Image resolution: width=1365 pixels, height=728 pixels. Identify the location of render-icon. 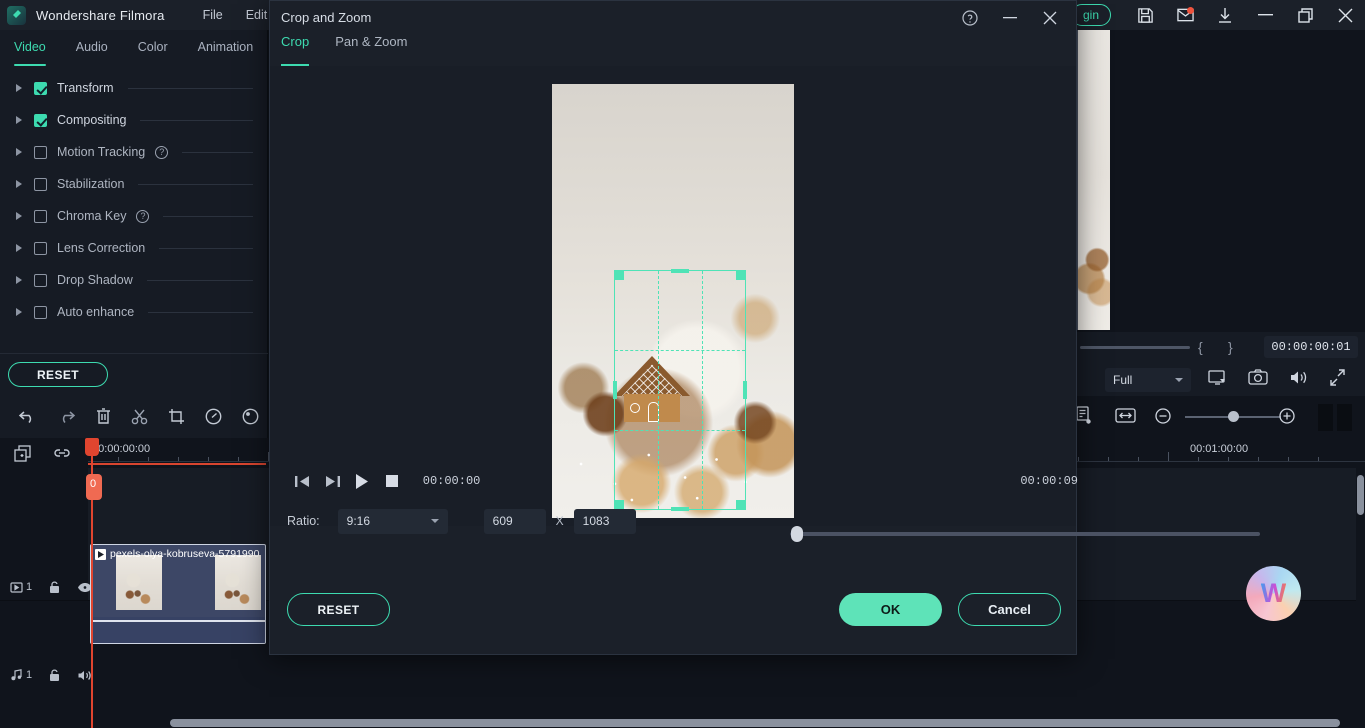
(1084, 418).